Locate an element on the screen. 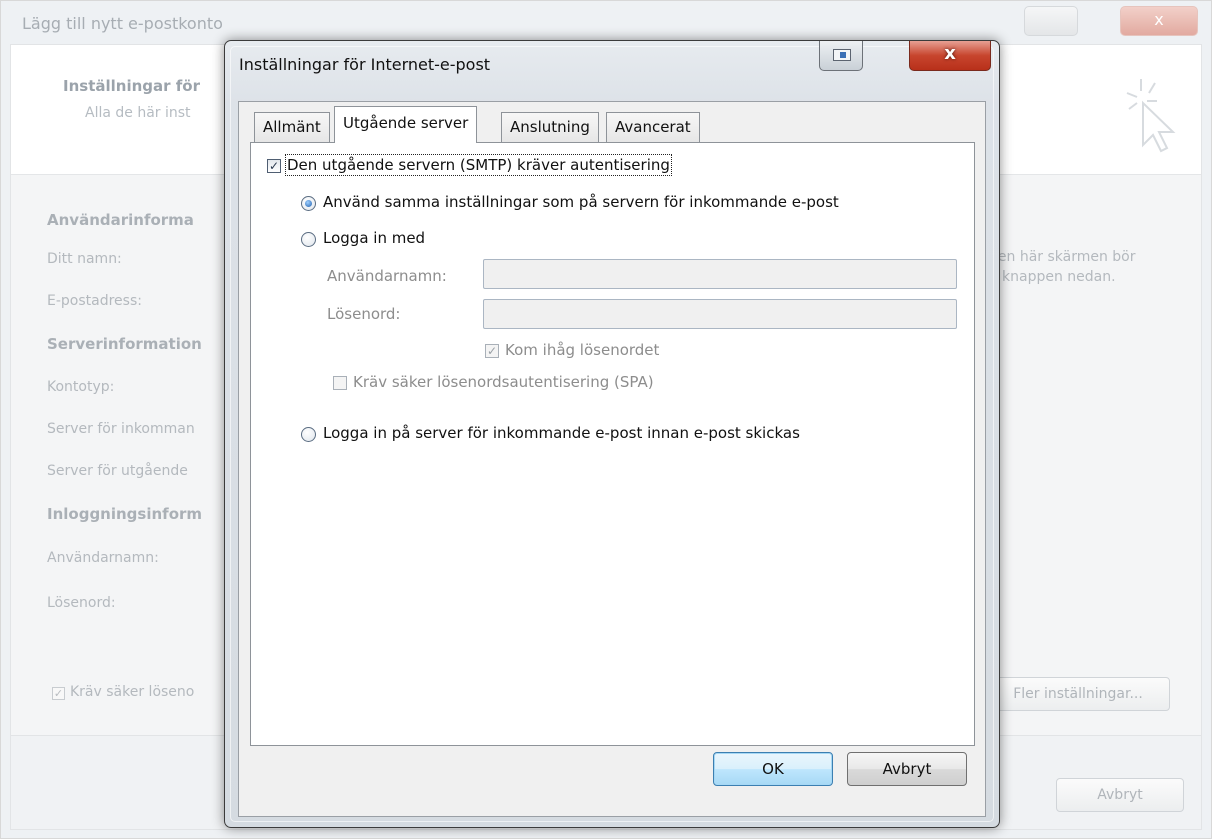  ok-button: OK is located at coordinates (773, 769).